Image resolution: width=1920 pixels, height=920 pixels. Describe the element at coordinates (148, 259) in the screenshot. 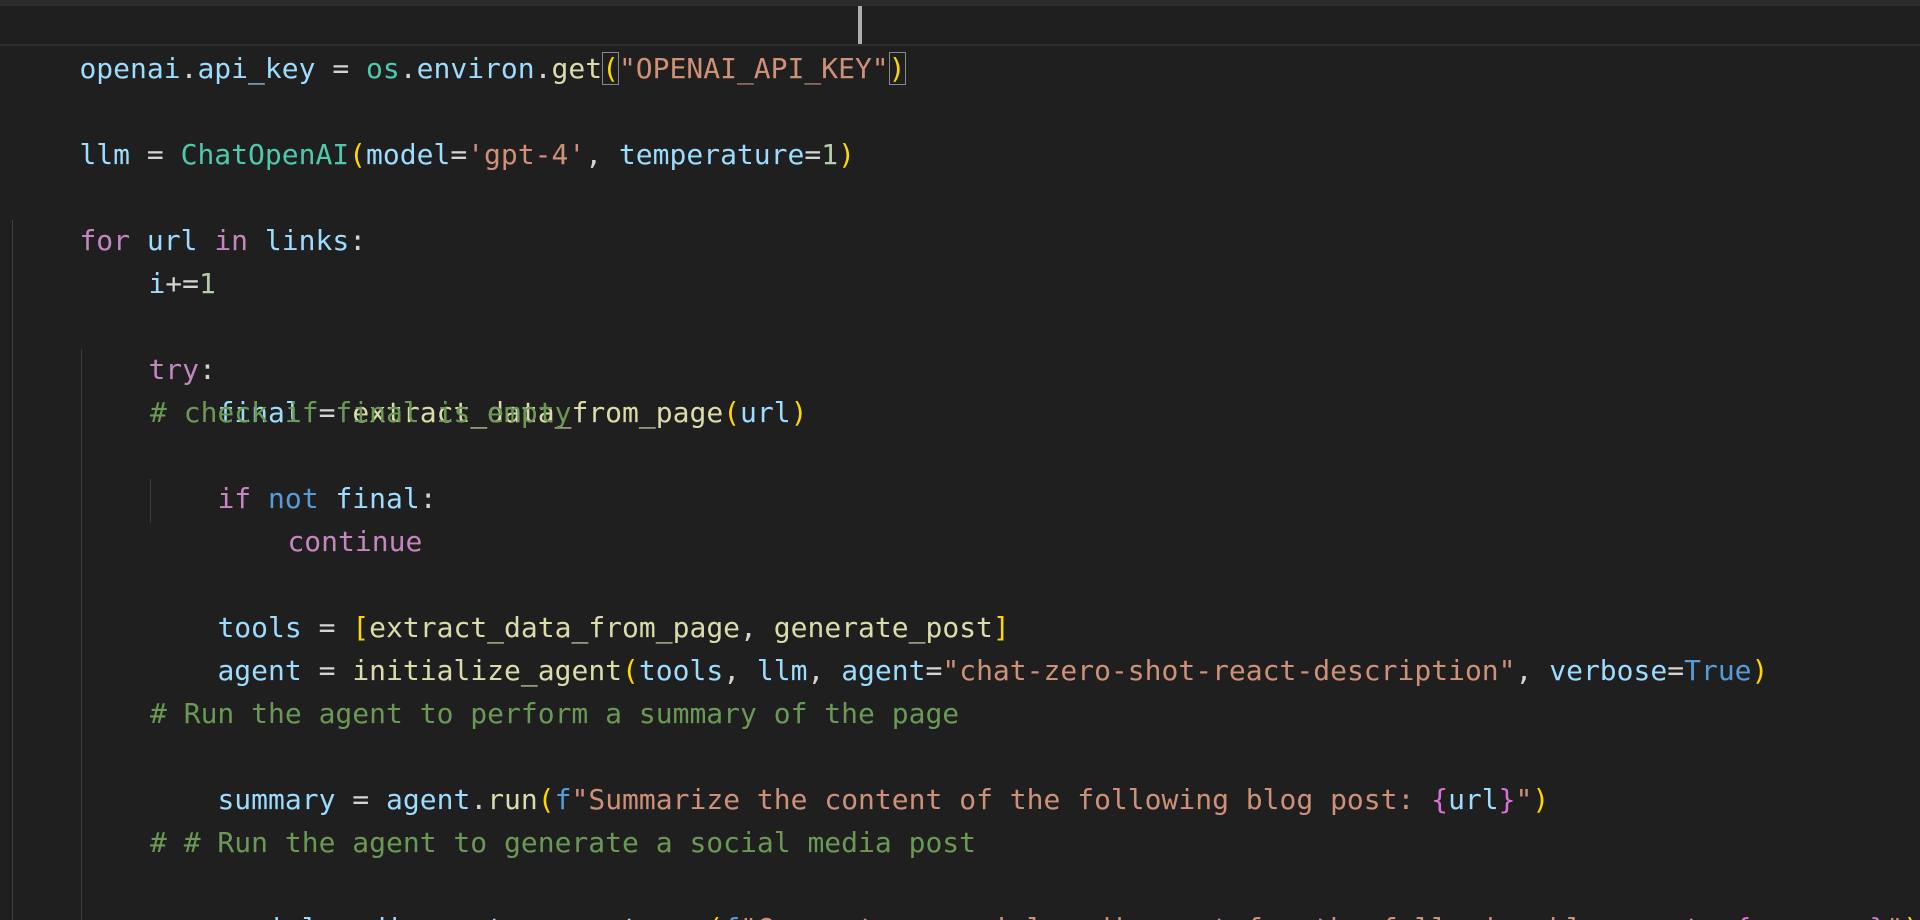

I see `code-line-6: i+=1` at that location.